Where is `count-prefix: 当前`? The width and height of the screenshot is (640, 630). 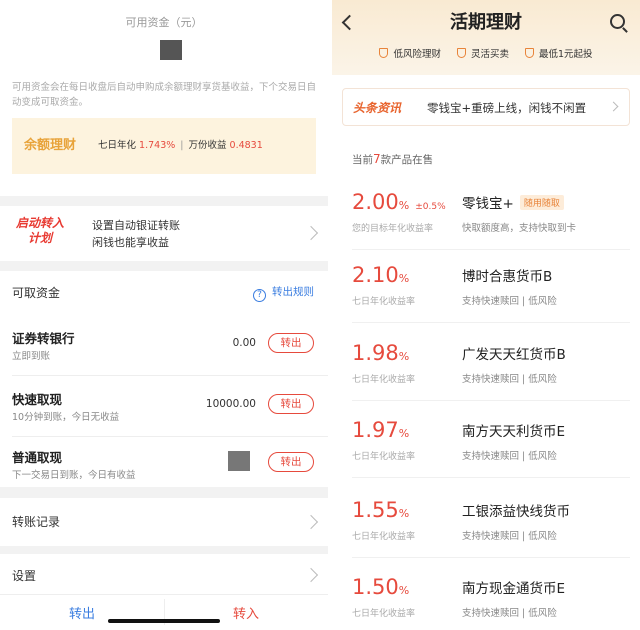 count-prefix: 当前 is located at coordinates (362, 160).